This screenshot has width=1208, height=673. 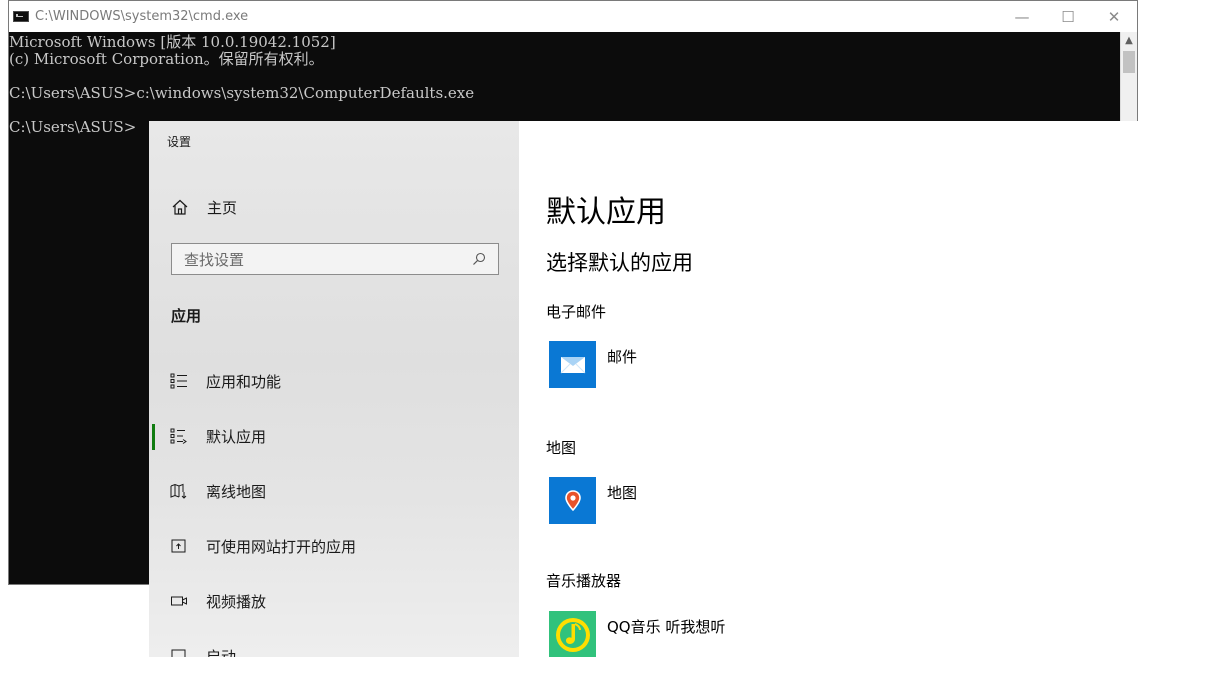 What do you see at coordinates (334, 601) in the screenshot?
I see `nav-item-video-playback: 视频播放` at bounding box center [334, 601].